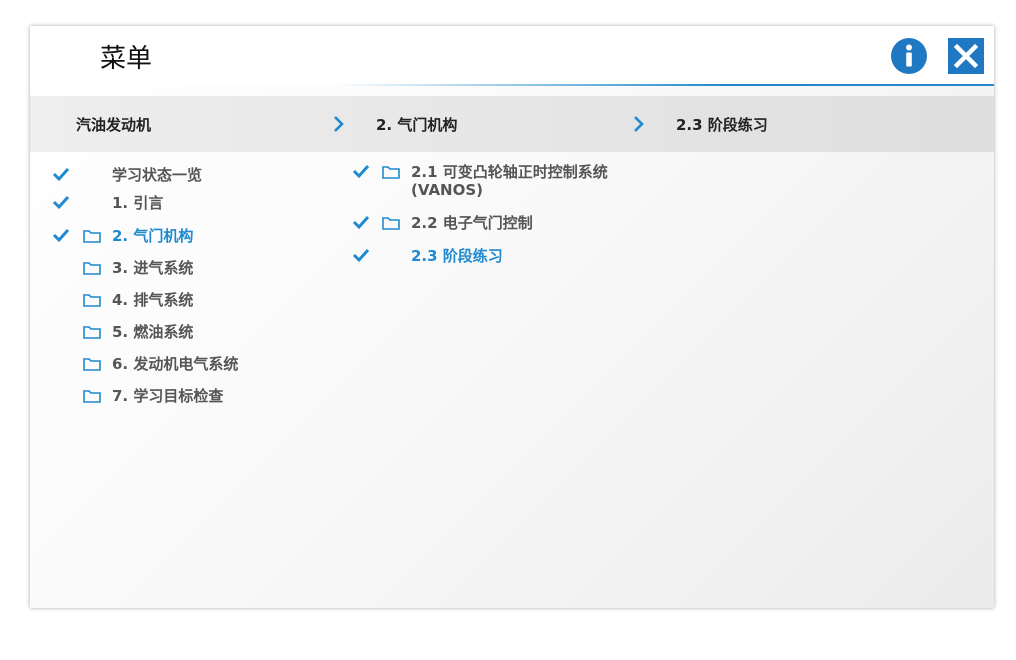 The width and height of the screenshot is (1016, 660). I want to click on page-title: 菜单, so click(126, 59).